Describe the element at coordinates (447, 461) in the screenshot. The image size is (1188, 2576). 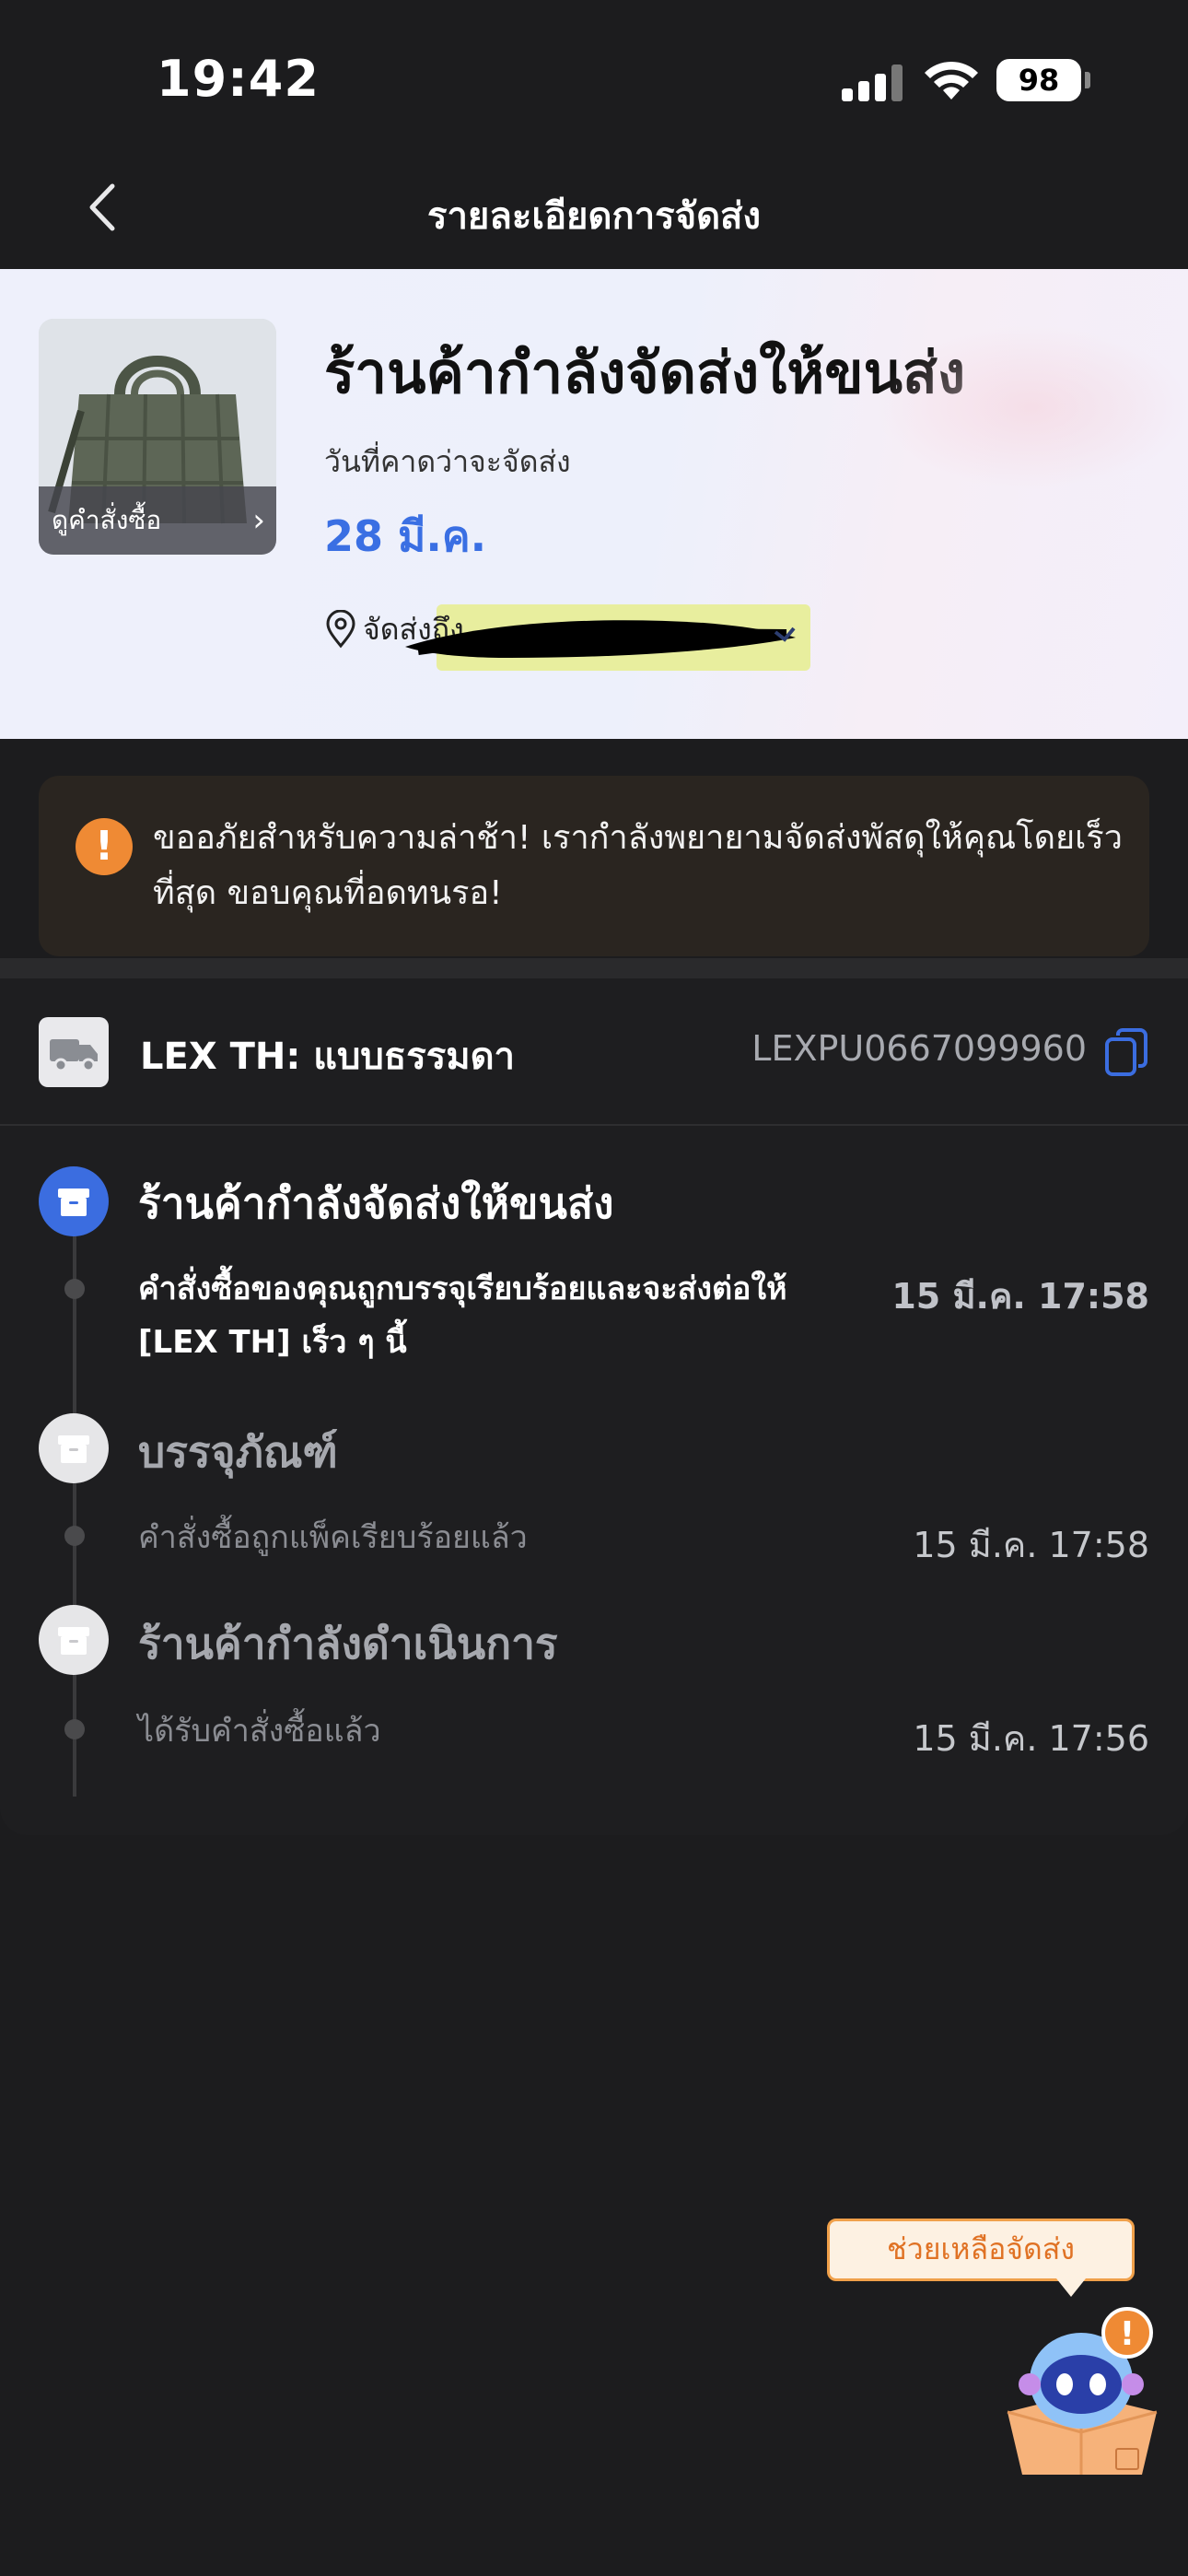
I see `eta-label: วันที่คาดว่าจะจัดส่ง` at that location.